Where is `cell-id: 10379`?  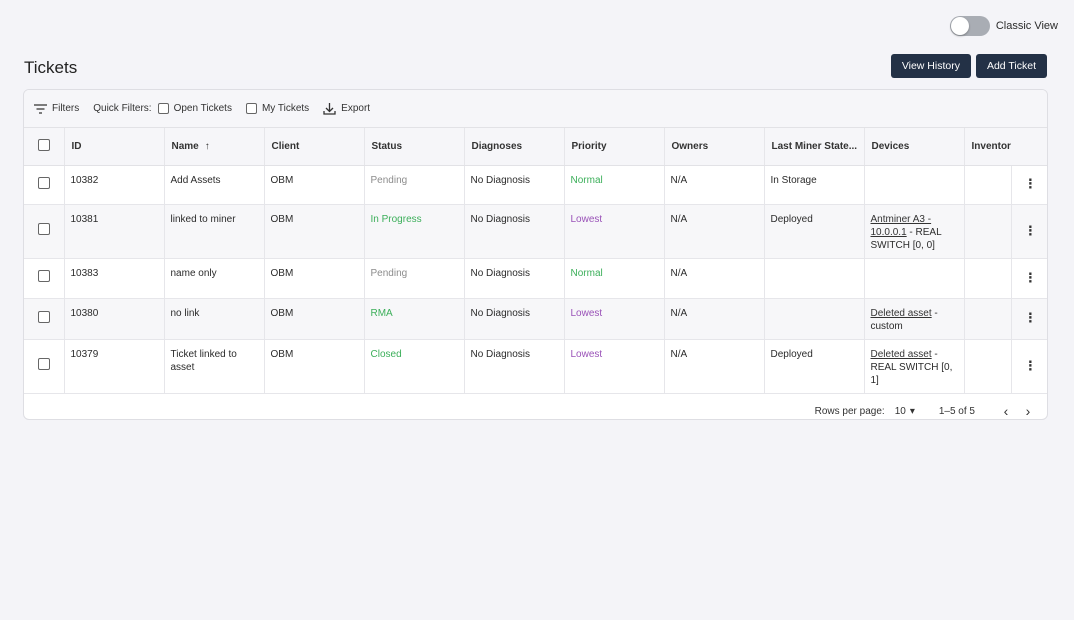 cell-id: 10379 is located at coordinates (114, 366).